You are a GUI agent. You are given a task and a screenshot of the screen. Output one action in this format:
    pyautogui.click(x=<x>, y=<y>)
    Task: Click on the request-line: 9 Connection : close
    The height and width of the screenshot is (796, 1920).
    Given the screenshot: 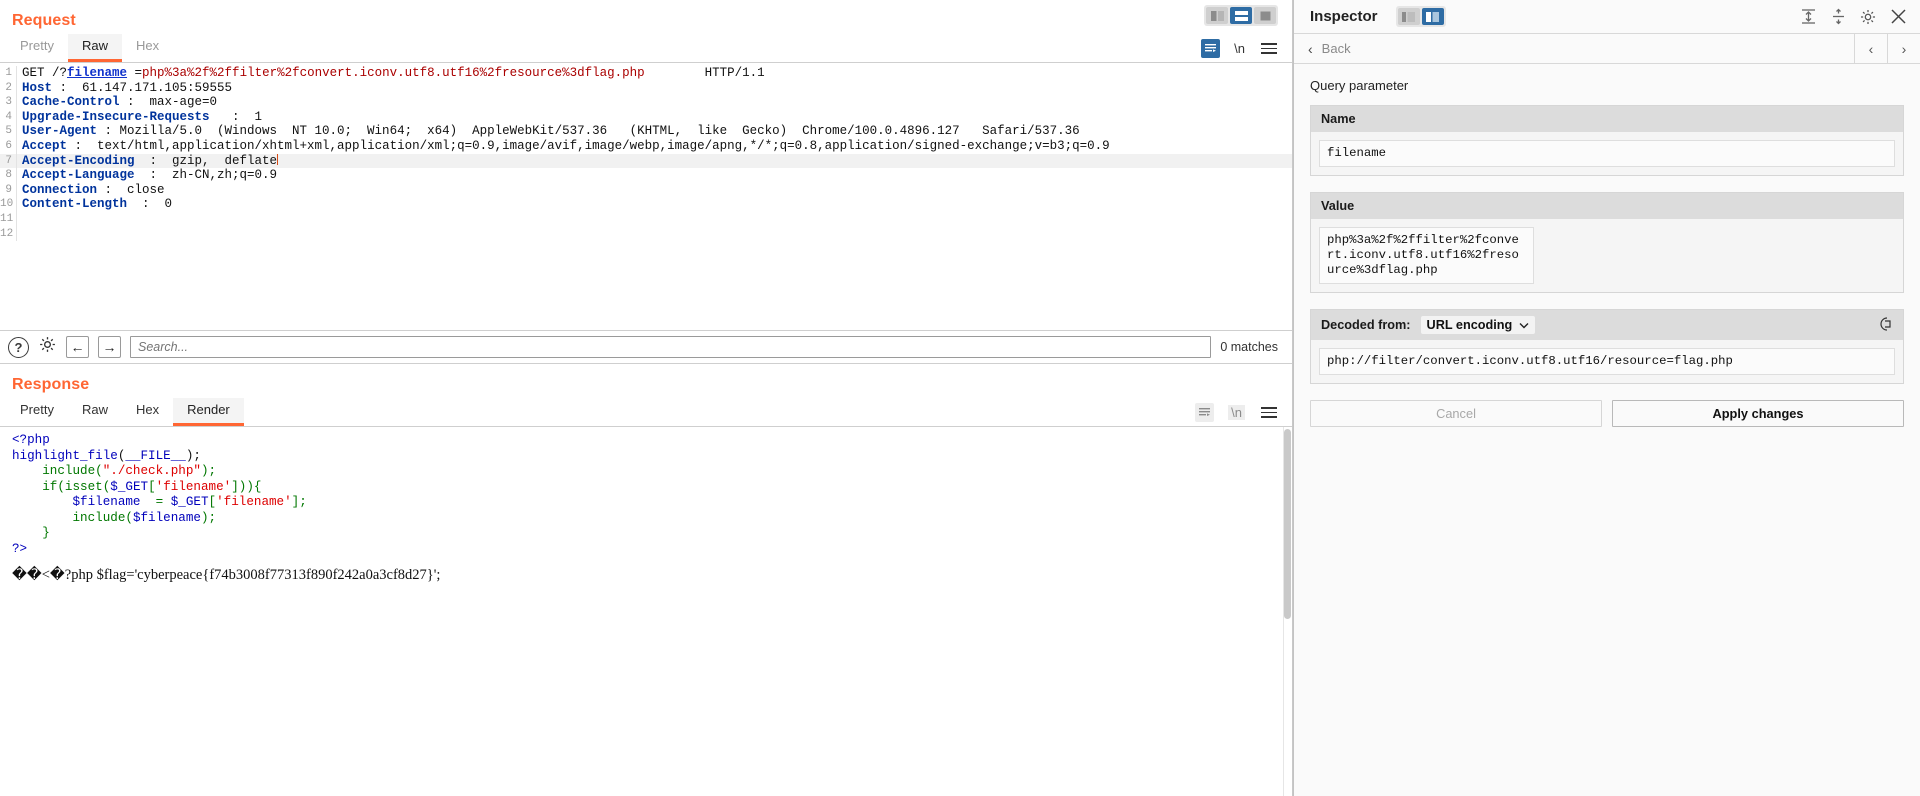 What is the action you would take?
    pyautogui.click(x=646, y=190)
    